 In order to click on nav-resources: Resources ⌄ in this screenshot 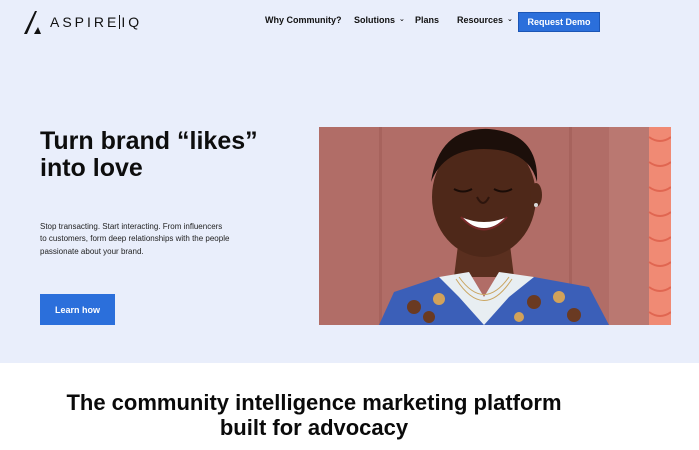, I will do `click(485, 20)`.